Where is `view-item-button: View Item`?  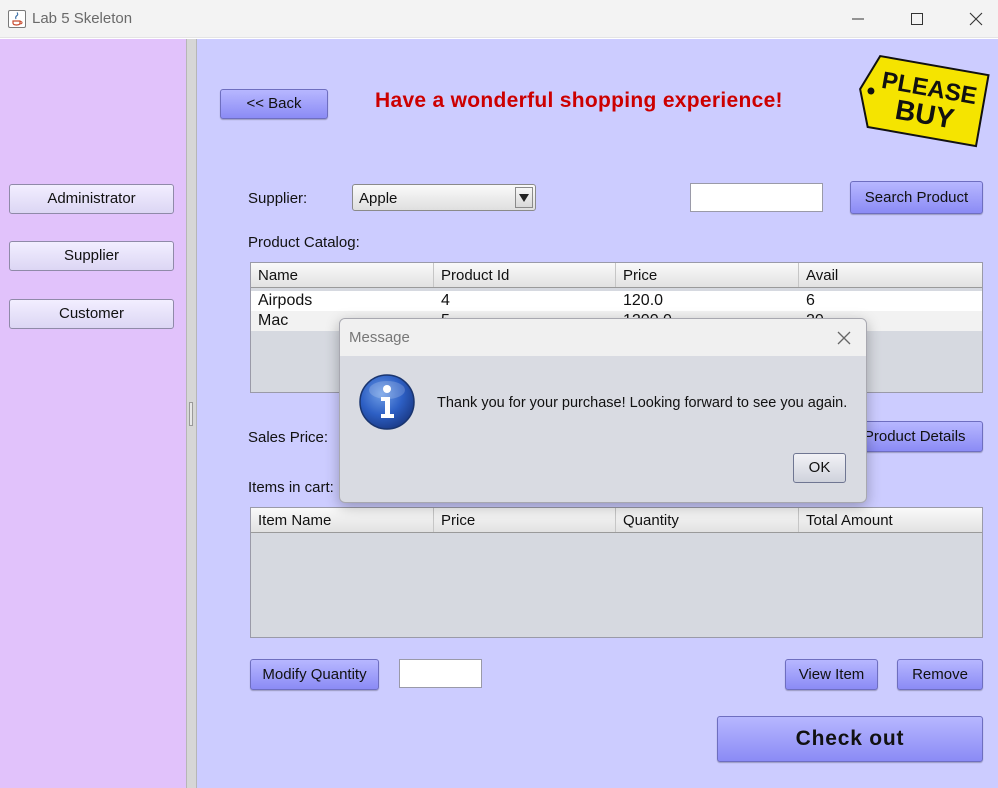 view-item-button: View Item is located at coordinates (831, 674).